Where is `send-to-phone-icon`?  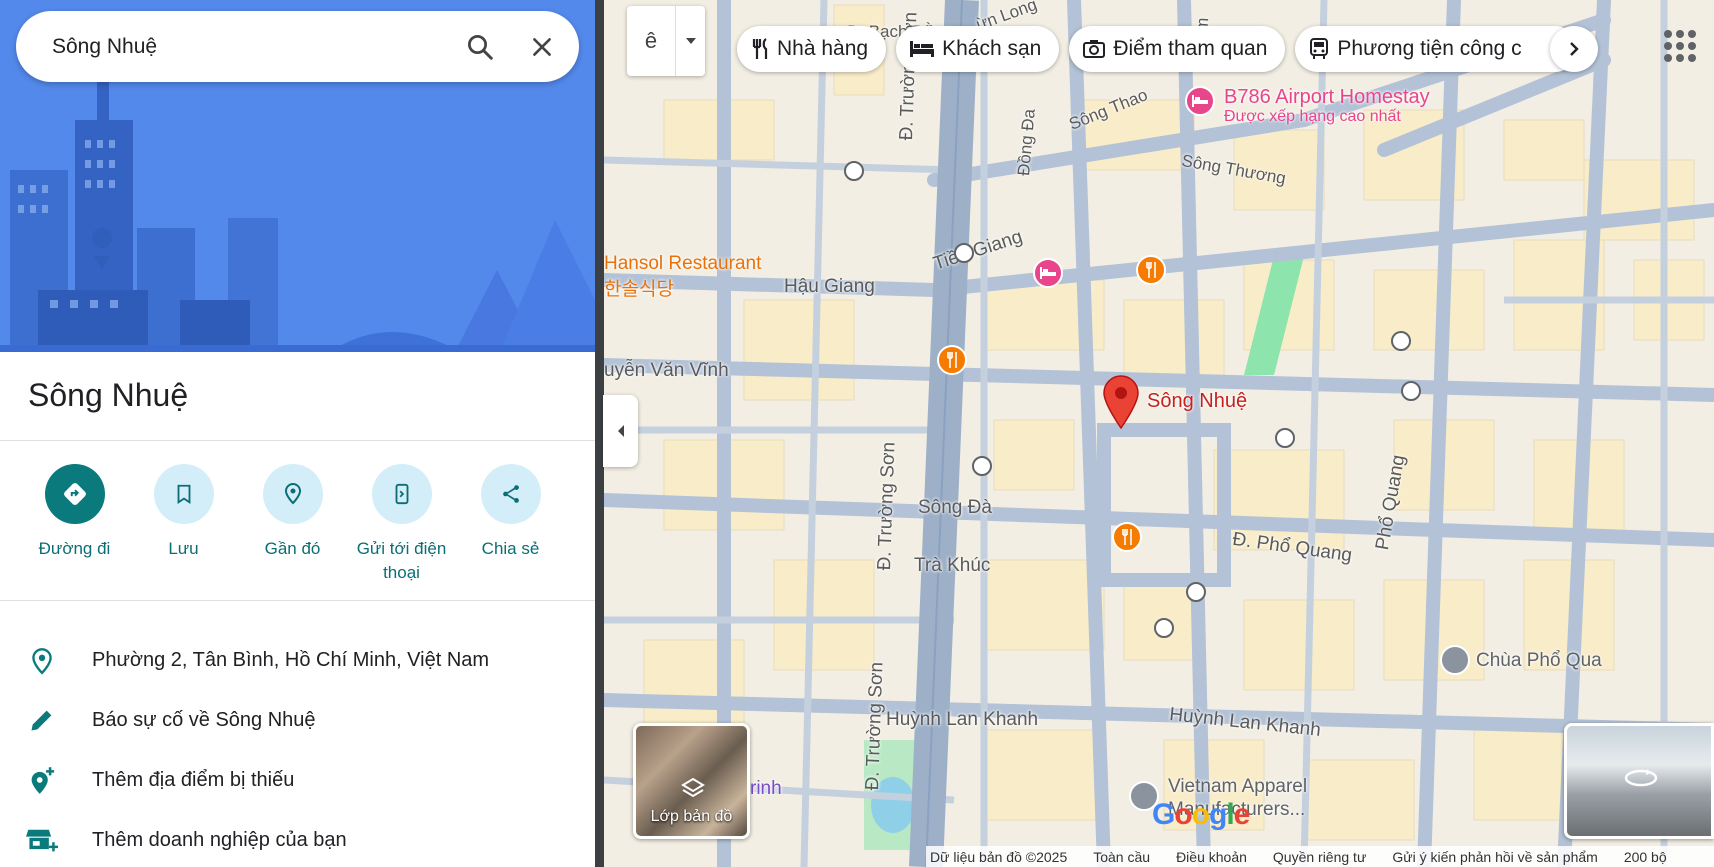 send-to-phone-icon is located at coordinates (401, 494).